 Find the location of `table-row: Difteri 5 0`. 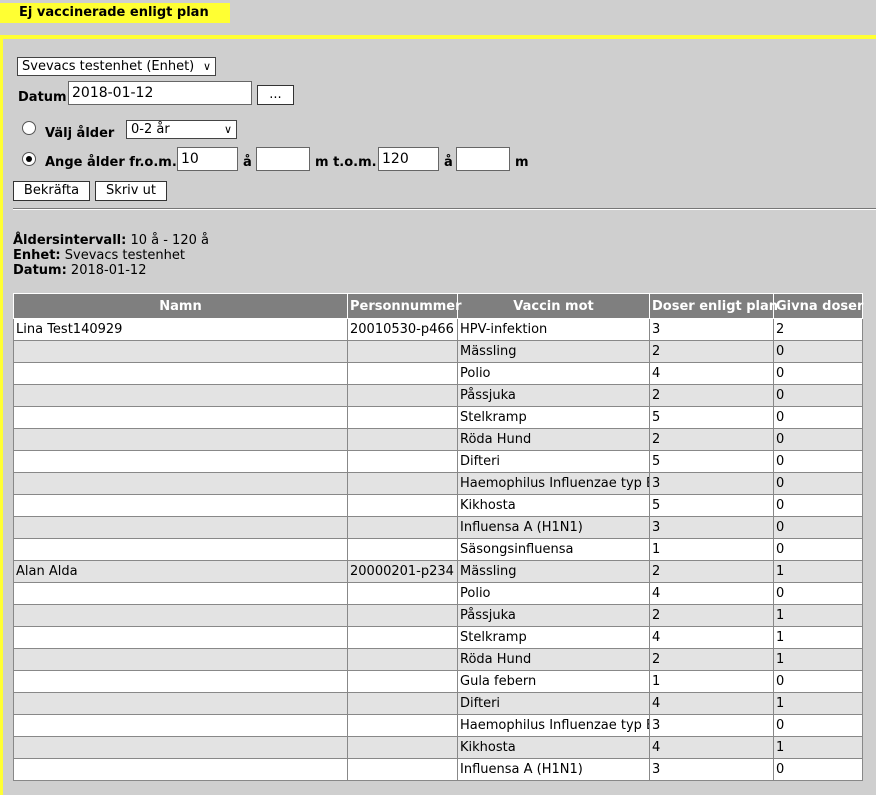

table-row: Difteri 5 0 is located at coordinates (438, 461).